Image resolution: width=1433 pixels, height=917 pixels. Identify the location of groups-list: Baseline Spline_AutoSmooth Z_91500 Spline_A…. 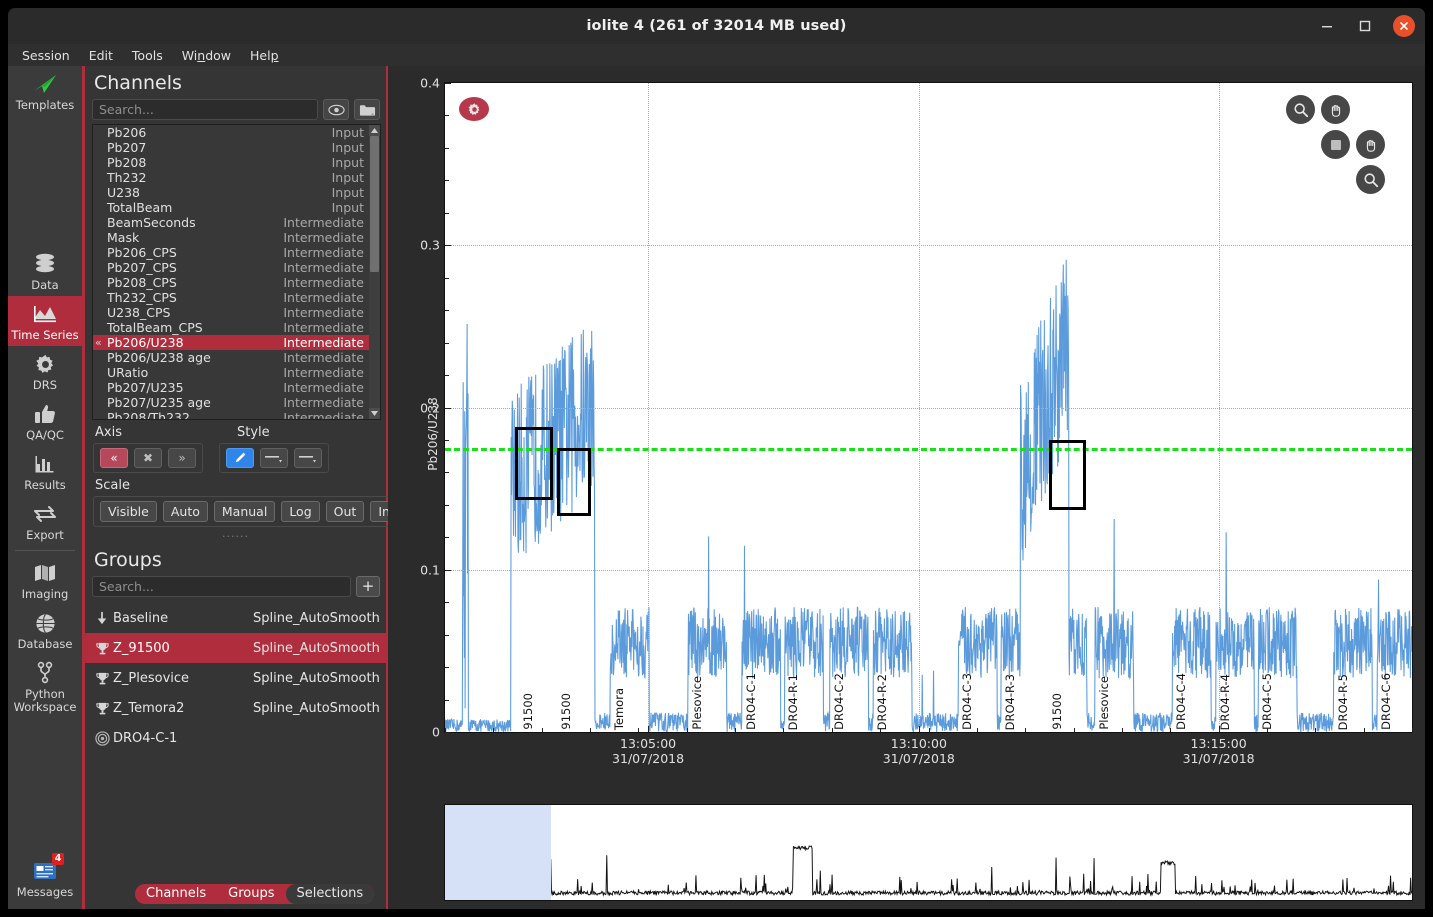
(235, 678).